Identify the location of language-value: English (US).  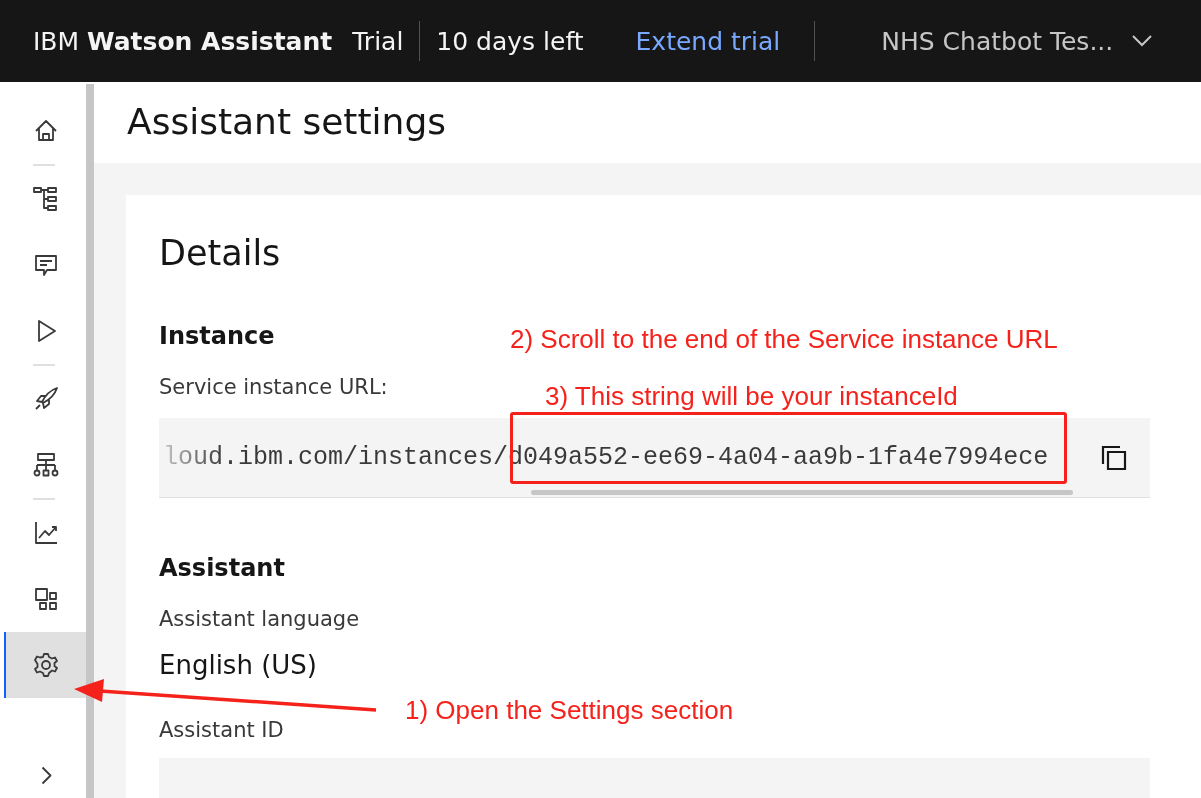
(238, 665).